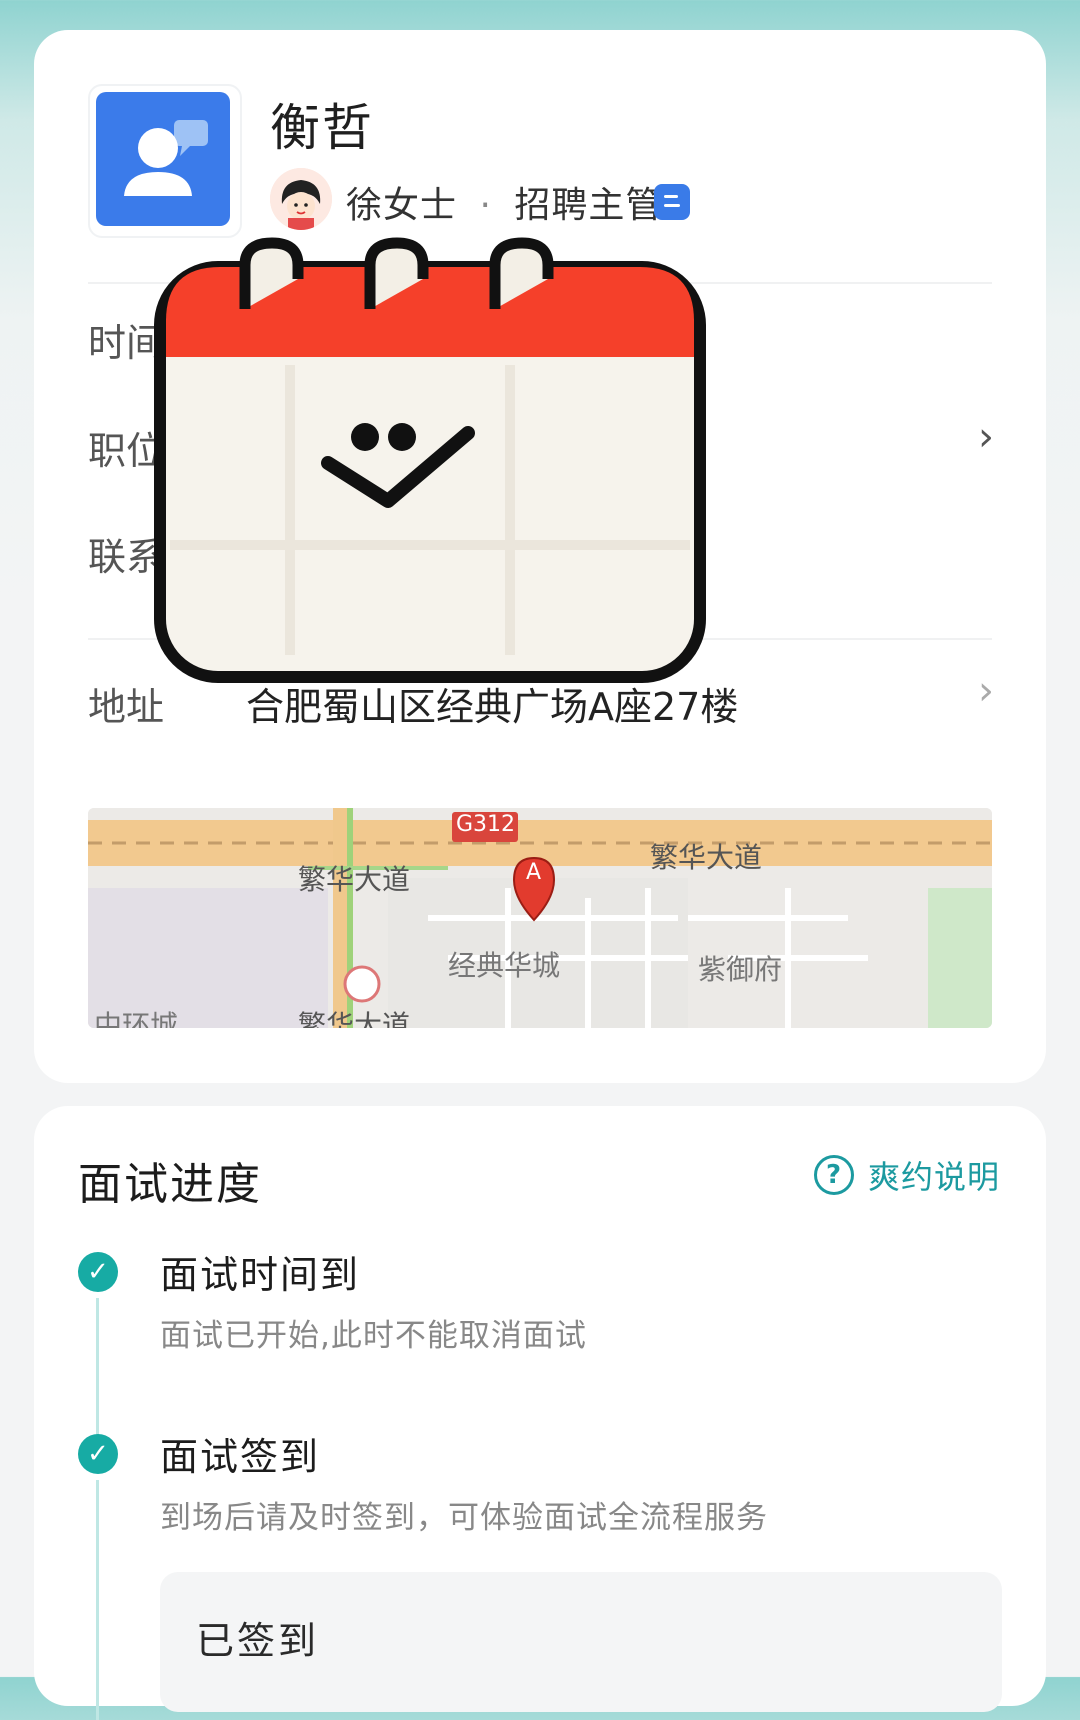  I want to click on address-map: G312 A 繁华大道 繁华大道 繁华大道 经典华城 紫御府 中环城, so click(540, 918).